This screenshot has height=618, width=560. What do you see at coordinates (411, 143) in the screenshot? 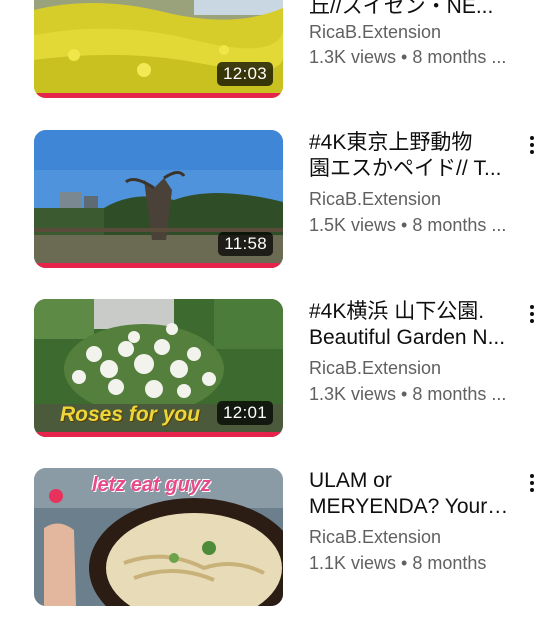
I see `video-title-line-1: #4K東京上野動物` at bounding box center [411, 143].